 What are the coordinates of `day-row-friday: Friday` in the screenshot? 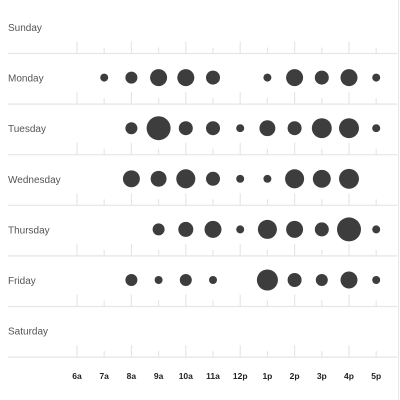 It's located at (202, 288).